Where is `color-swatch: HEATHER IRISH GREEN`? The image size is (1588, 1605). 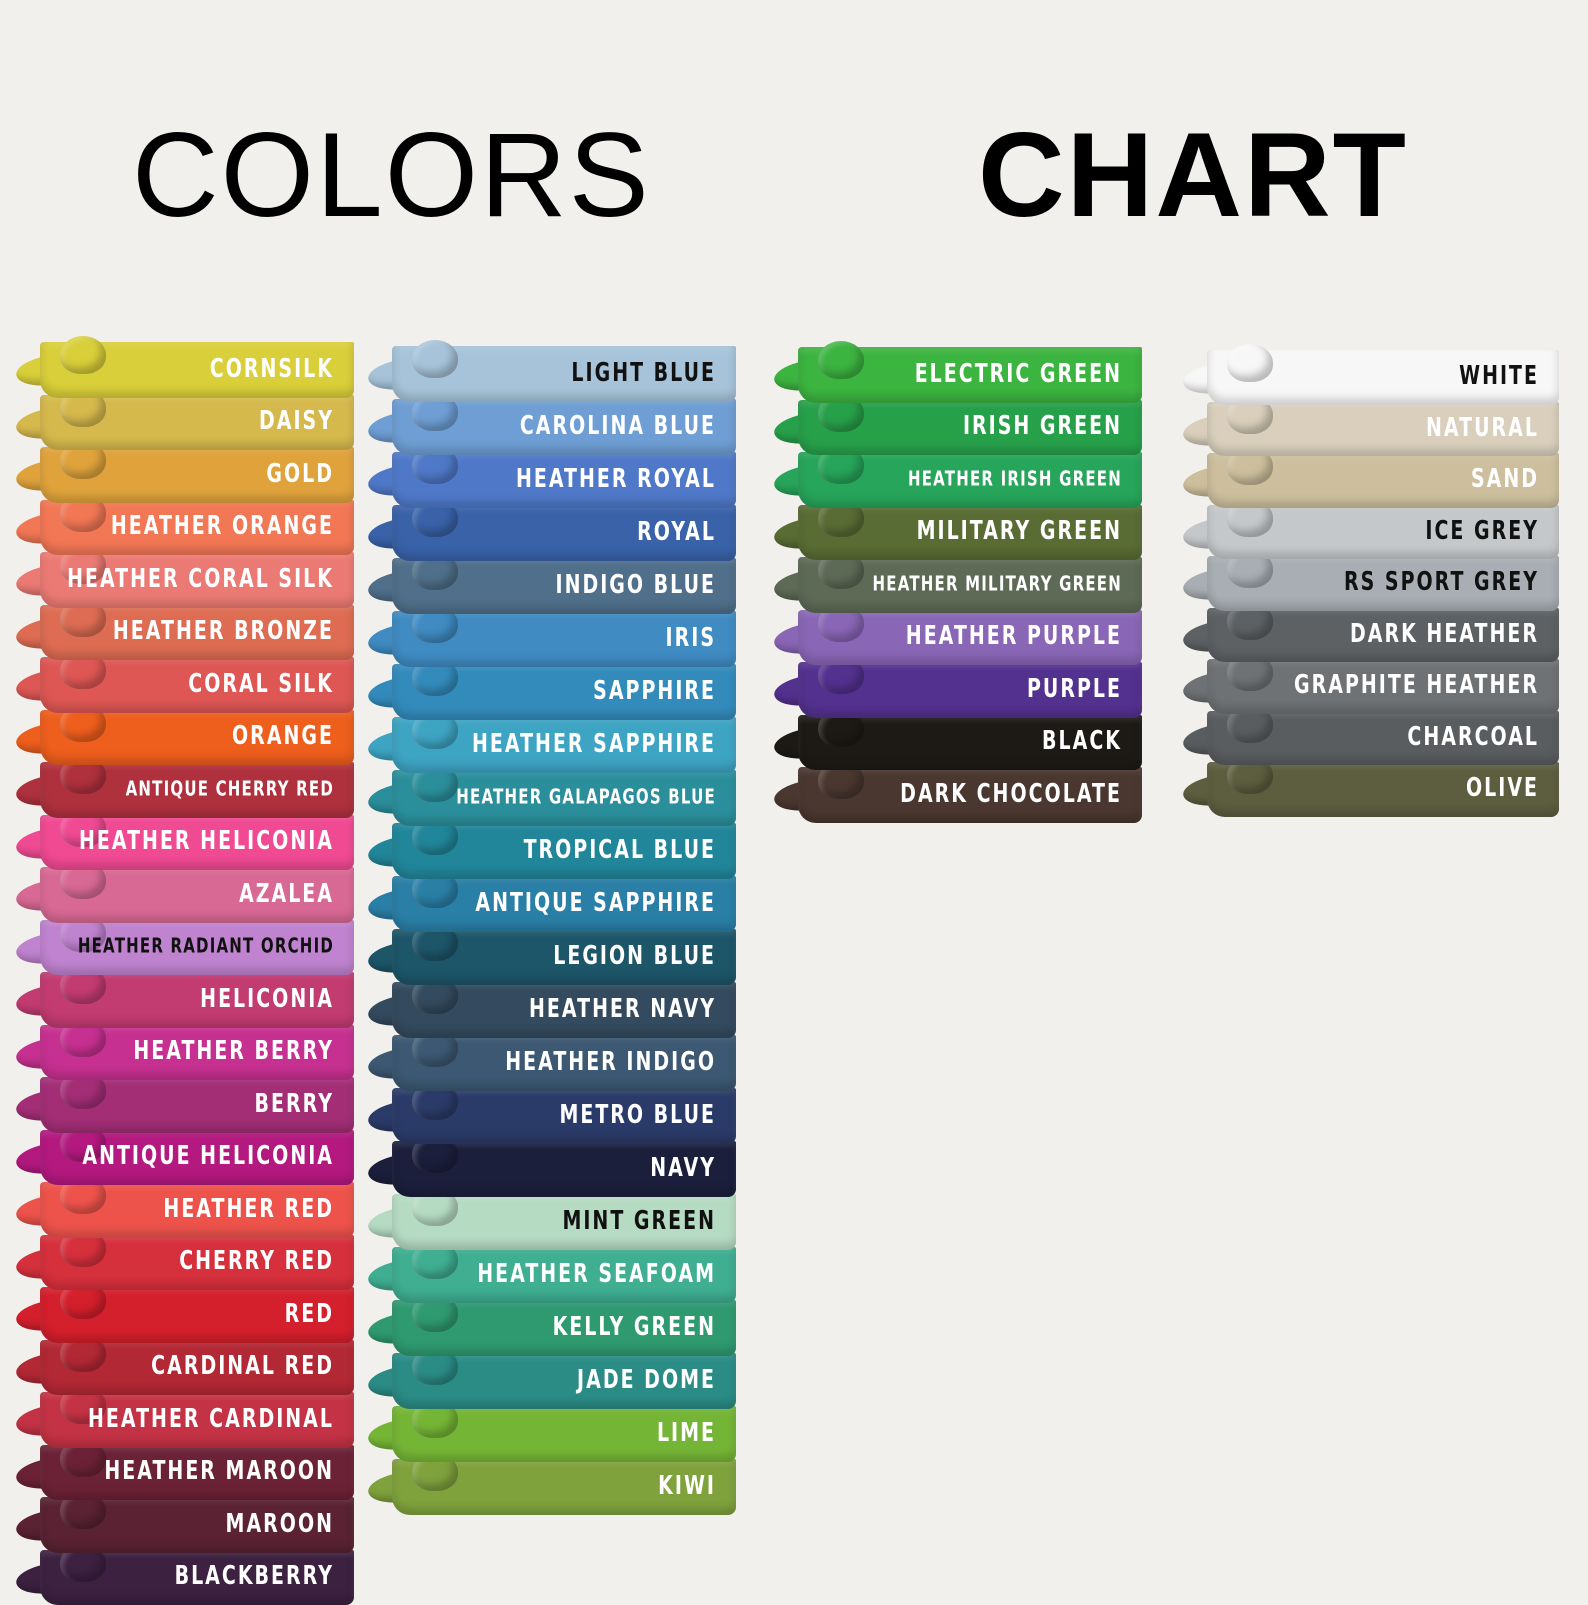 color-swatch: HEATHER IRISH GREEN is located at coordinates (958, 478).